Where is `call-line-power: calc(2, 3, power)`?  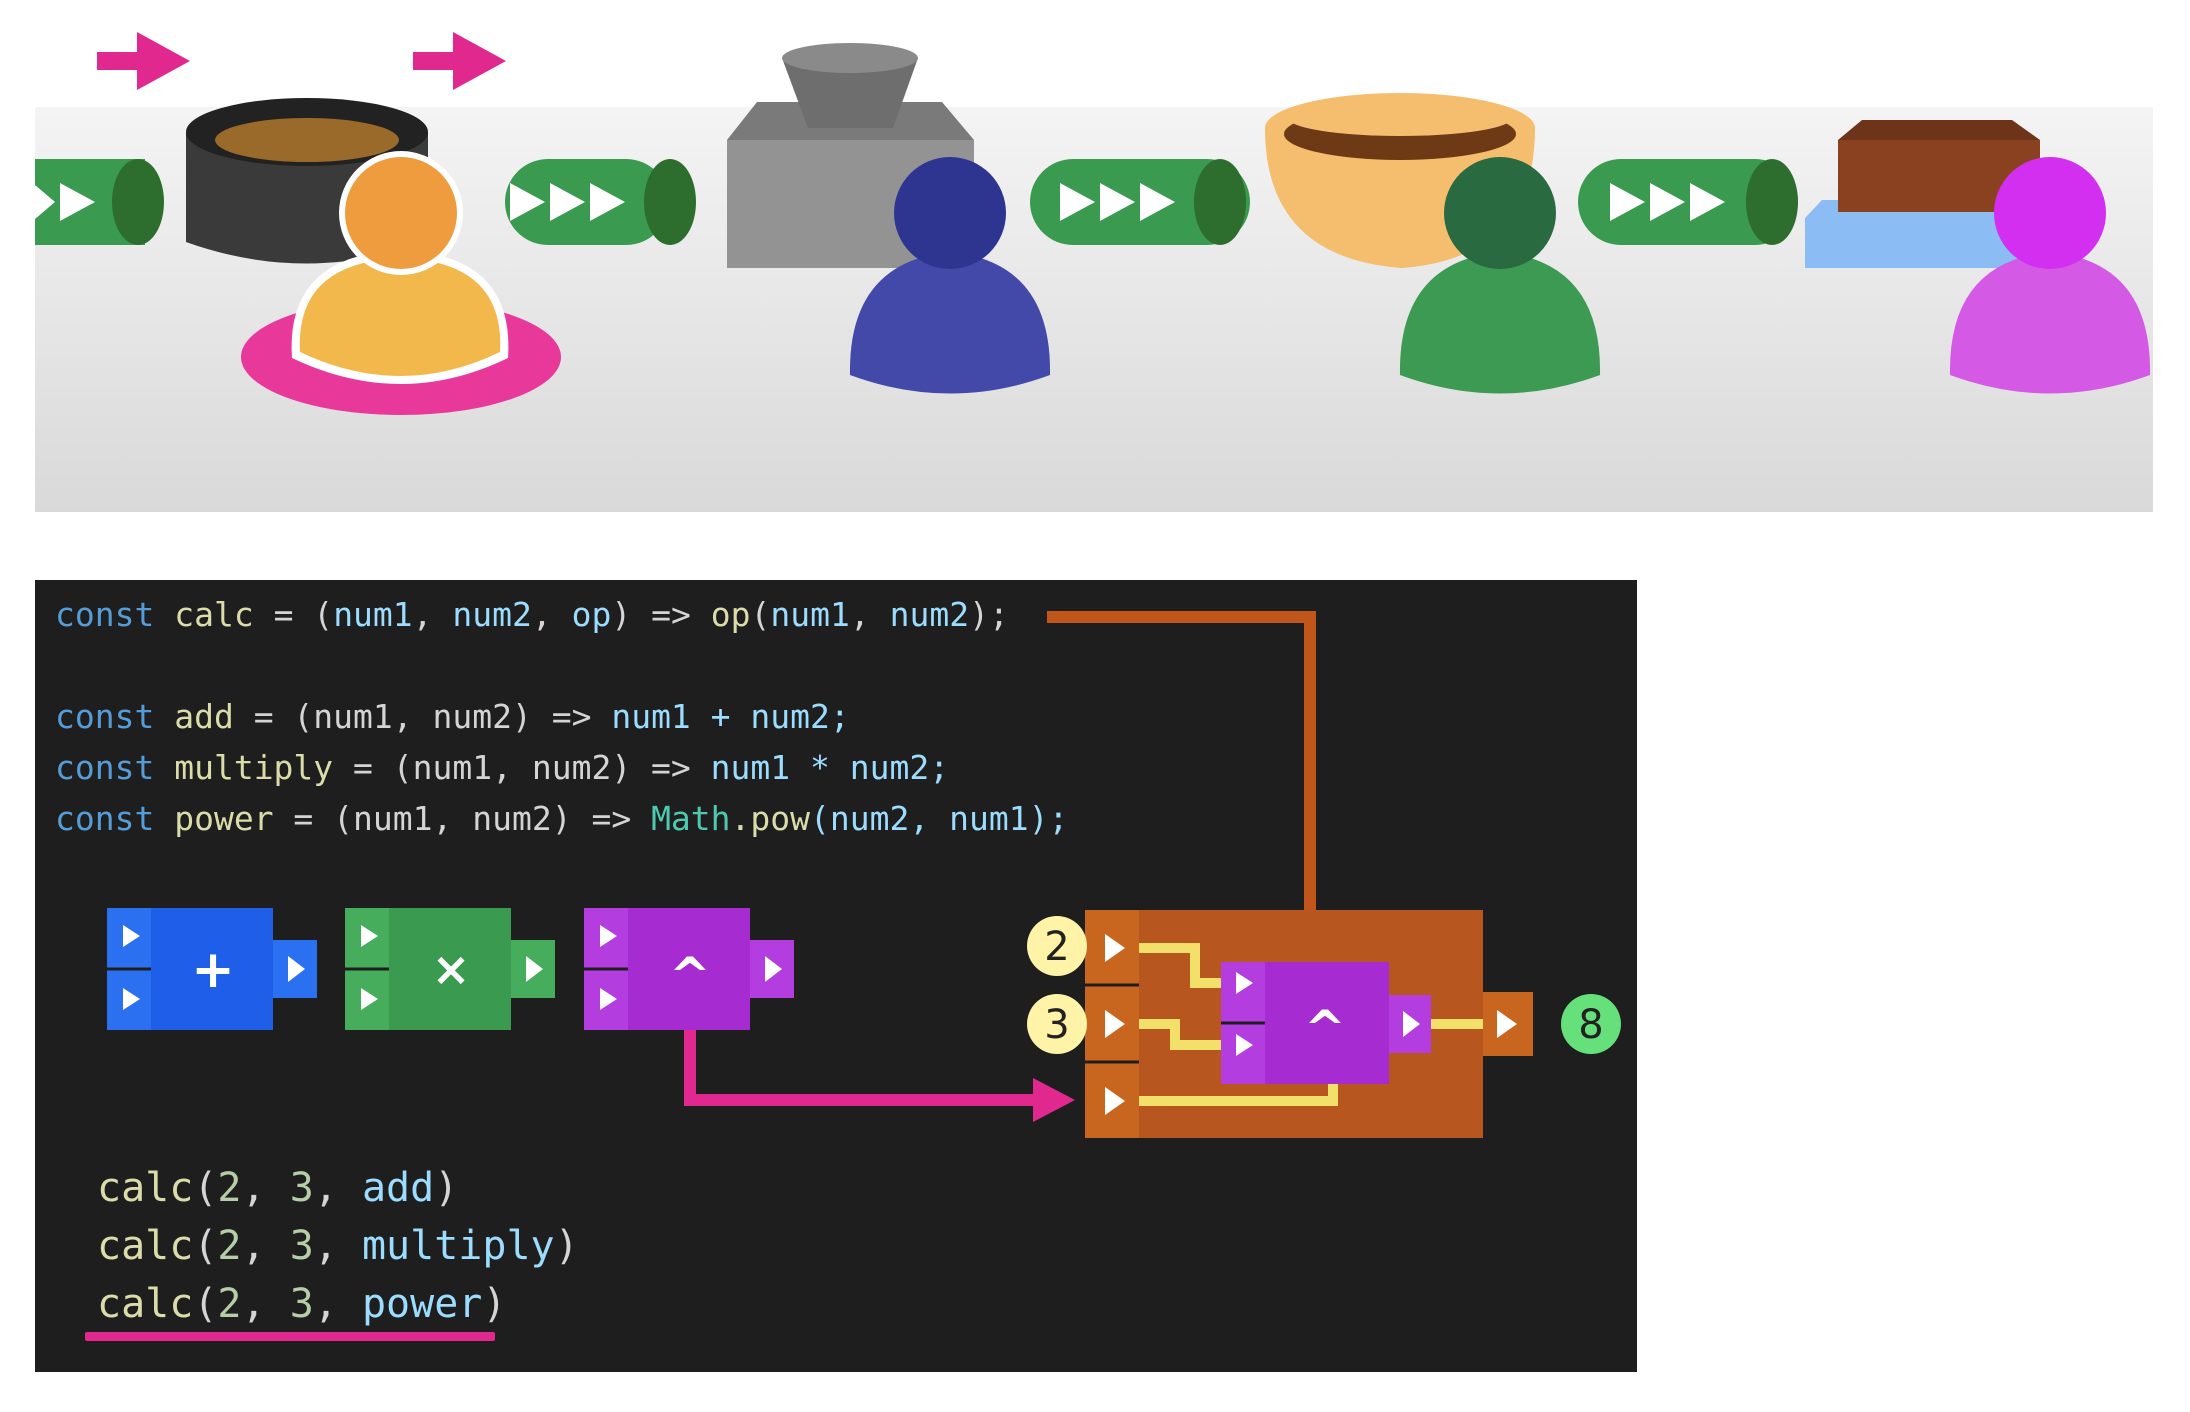 call-line-power: calc(2, 3, power) is located at coordinates (301, 1304).